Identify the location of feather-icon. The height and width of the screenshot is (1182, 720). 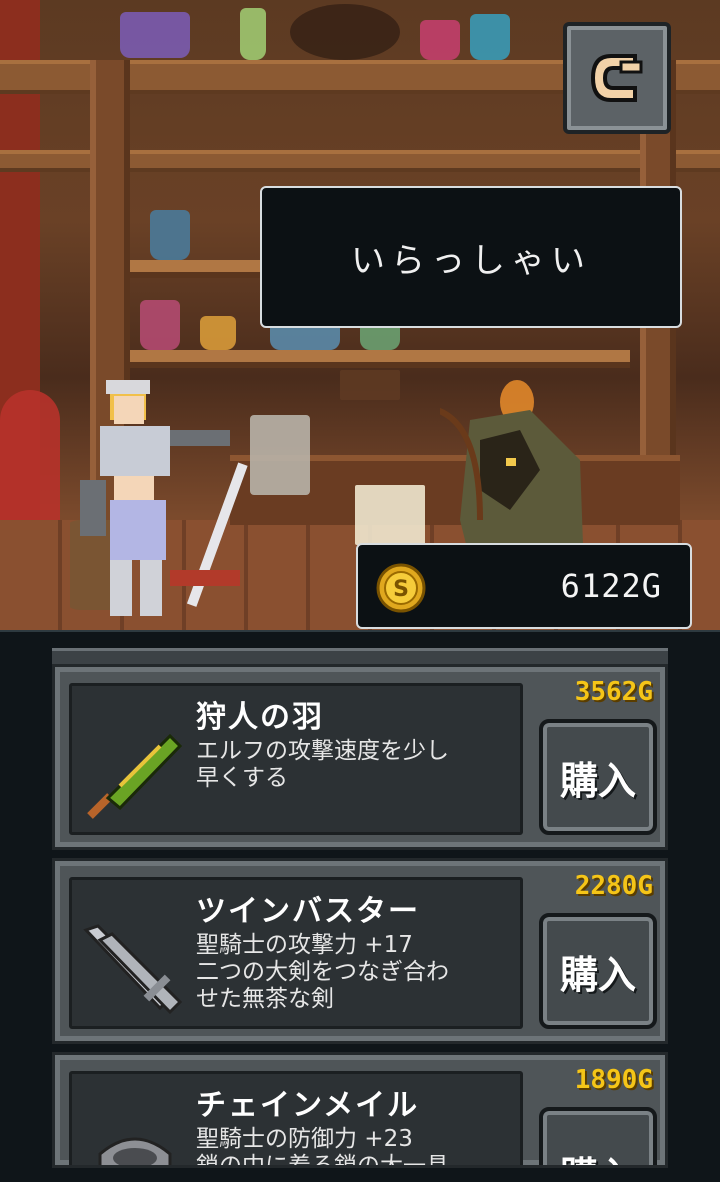
(135, 776).